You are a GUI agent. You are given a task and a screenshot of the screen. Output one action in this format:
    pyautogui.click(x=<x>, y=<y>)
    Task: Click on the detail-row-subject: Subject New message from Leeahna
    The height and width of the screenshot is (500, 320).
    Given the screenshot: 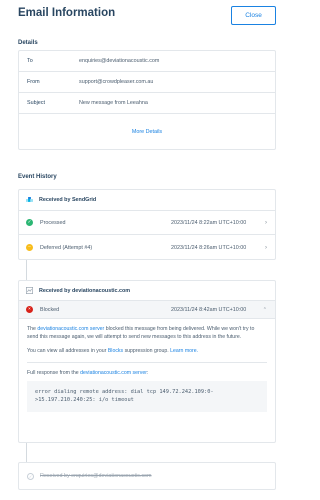 What is the action you would take?
    pyautogui.click(x=147, y=103)
    